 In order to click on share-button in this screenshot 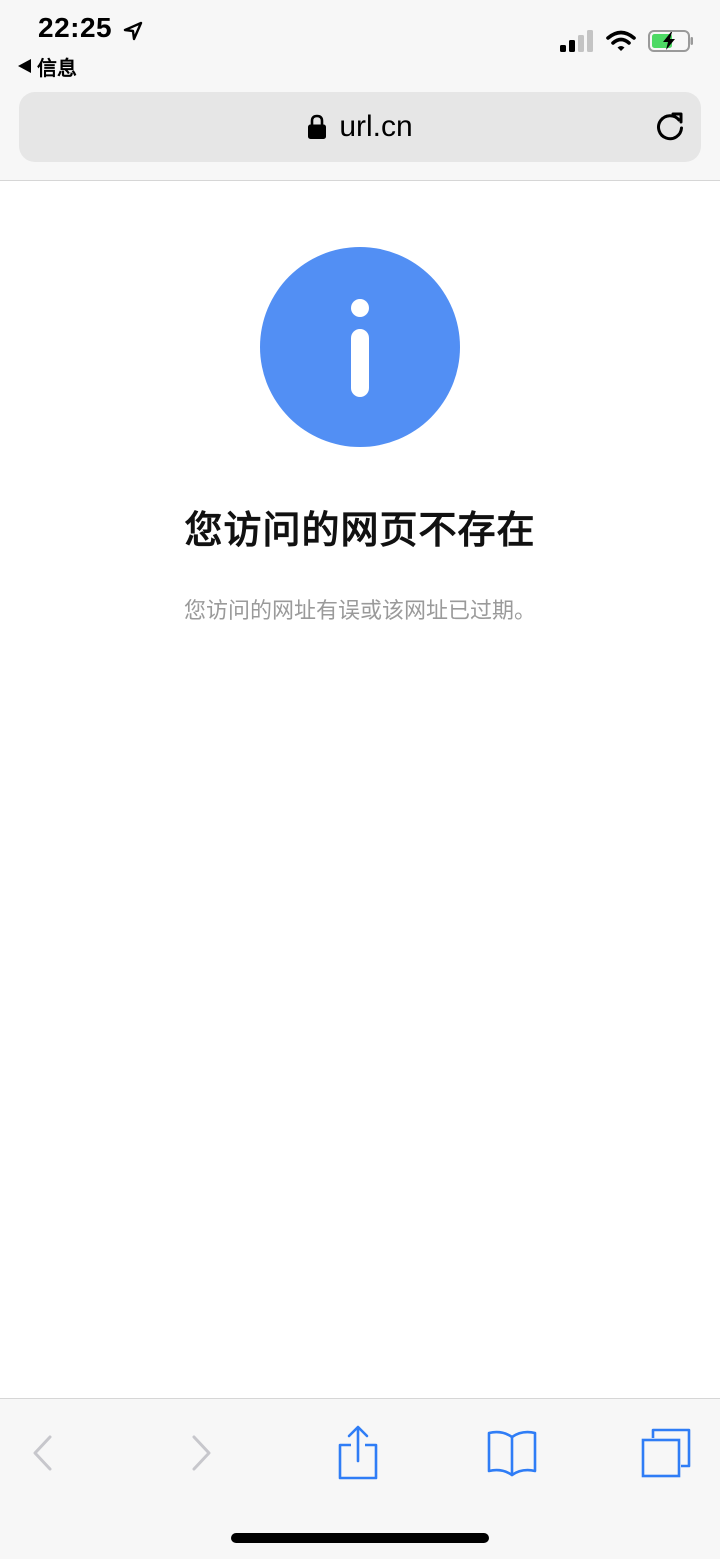, I will do `click(358, 1453)`.